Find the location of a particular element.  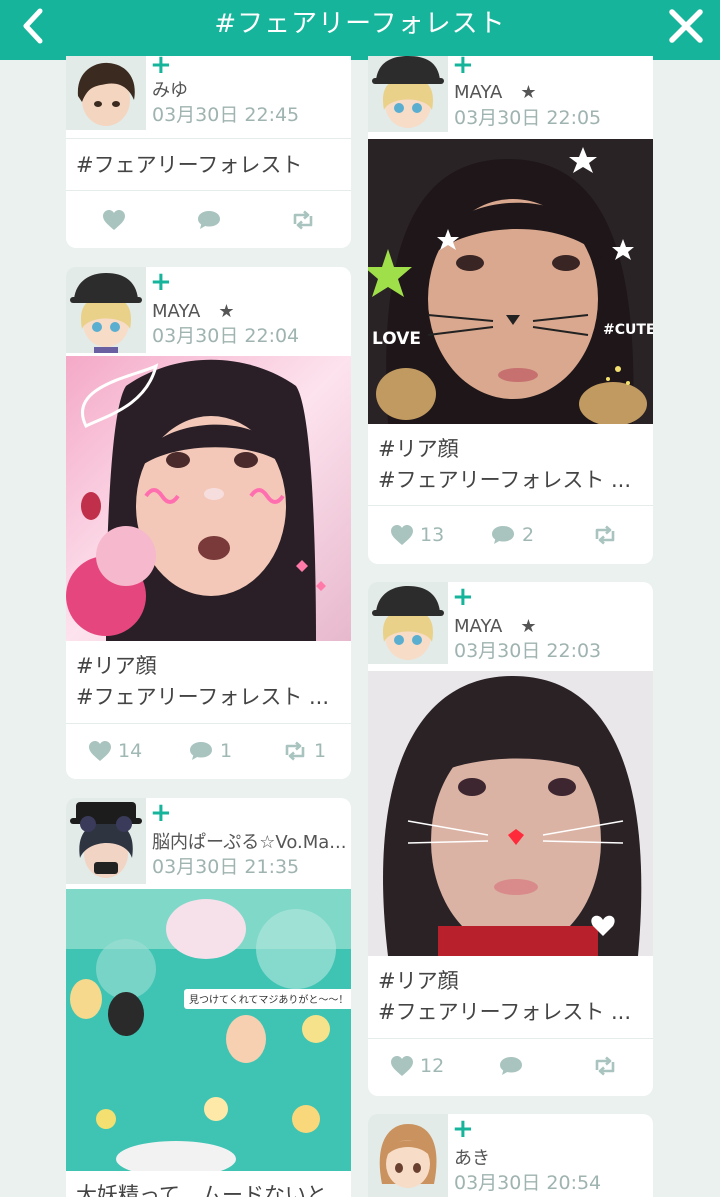

like-count: 12 is located at coordinates (432, 1066).